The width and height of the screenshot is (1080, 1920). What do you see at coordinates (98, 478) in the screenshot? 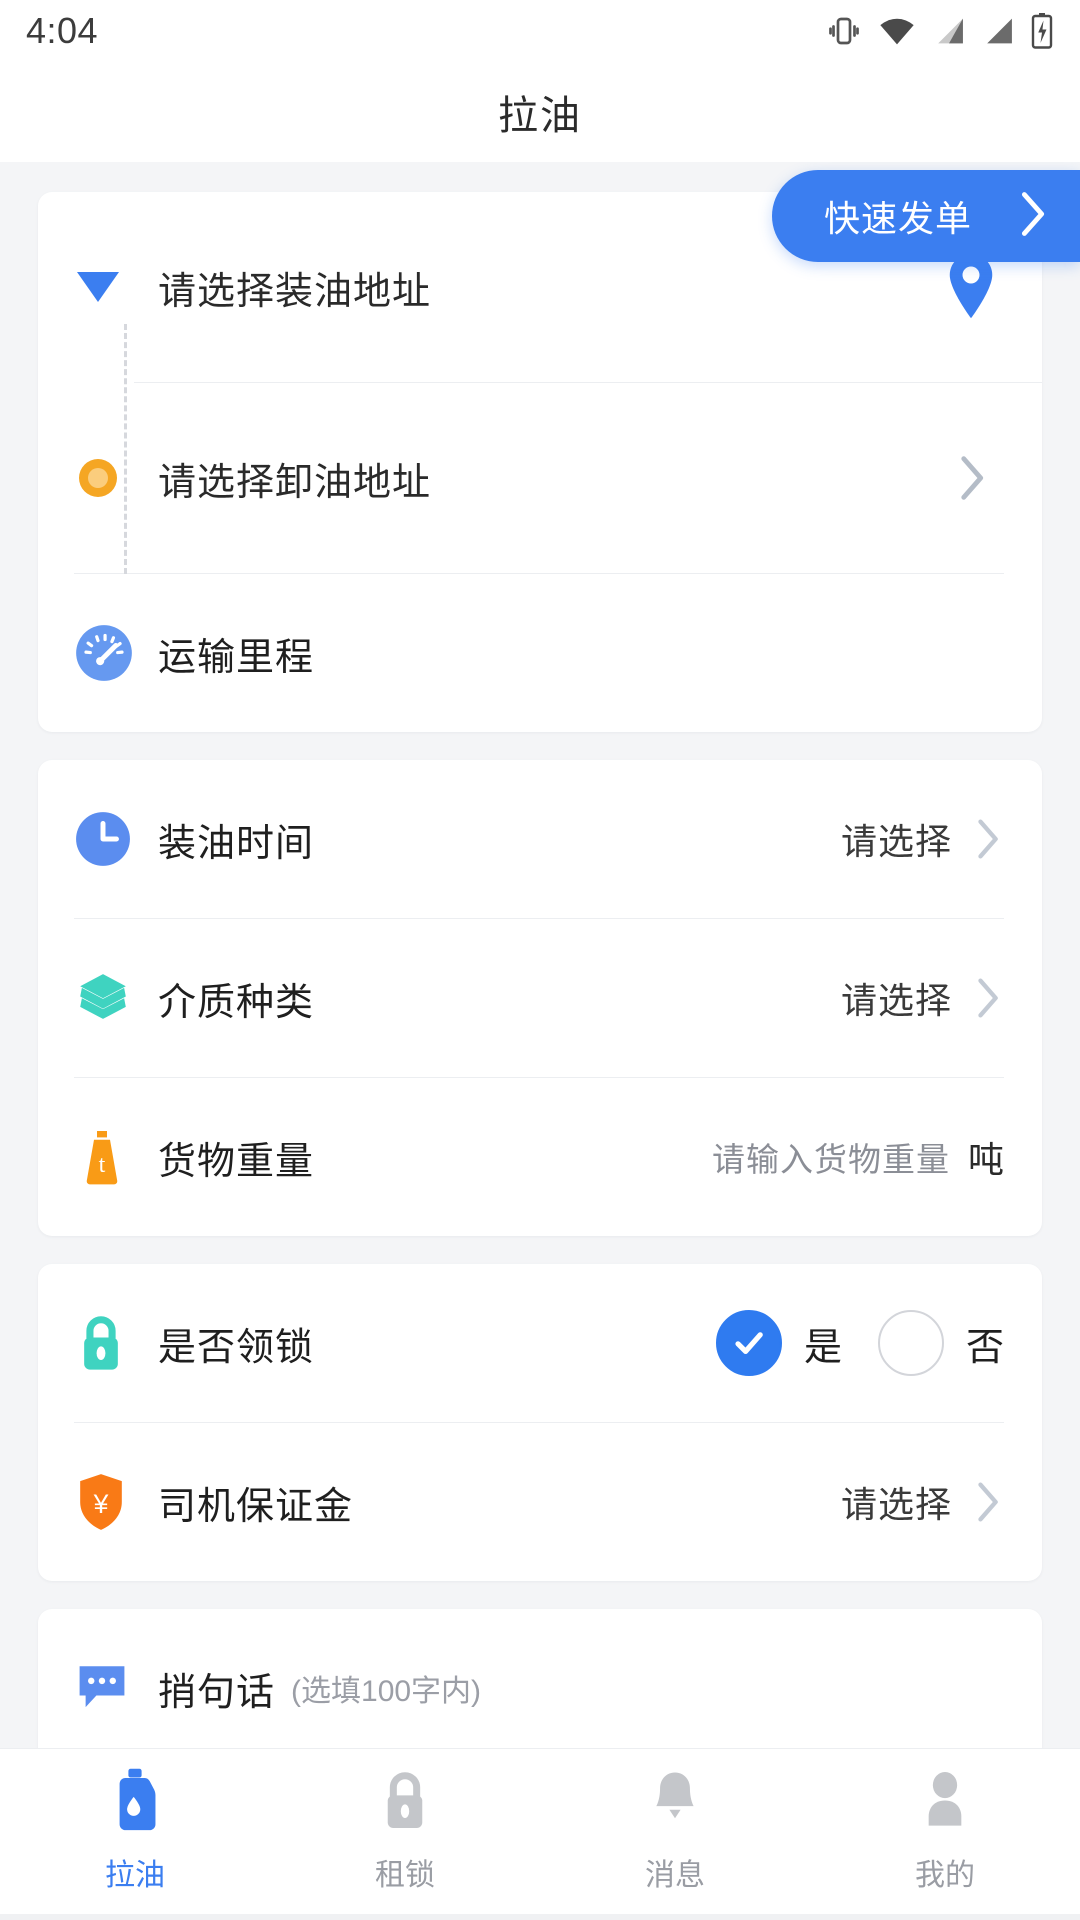
I see `circle-dot-marker` at bounding box center [98, 478].